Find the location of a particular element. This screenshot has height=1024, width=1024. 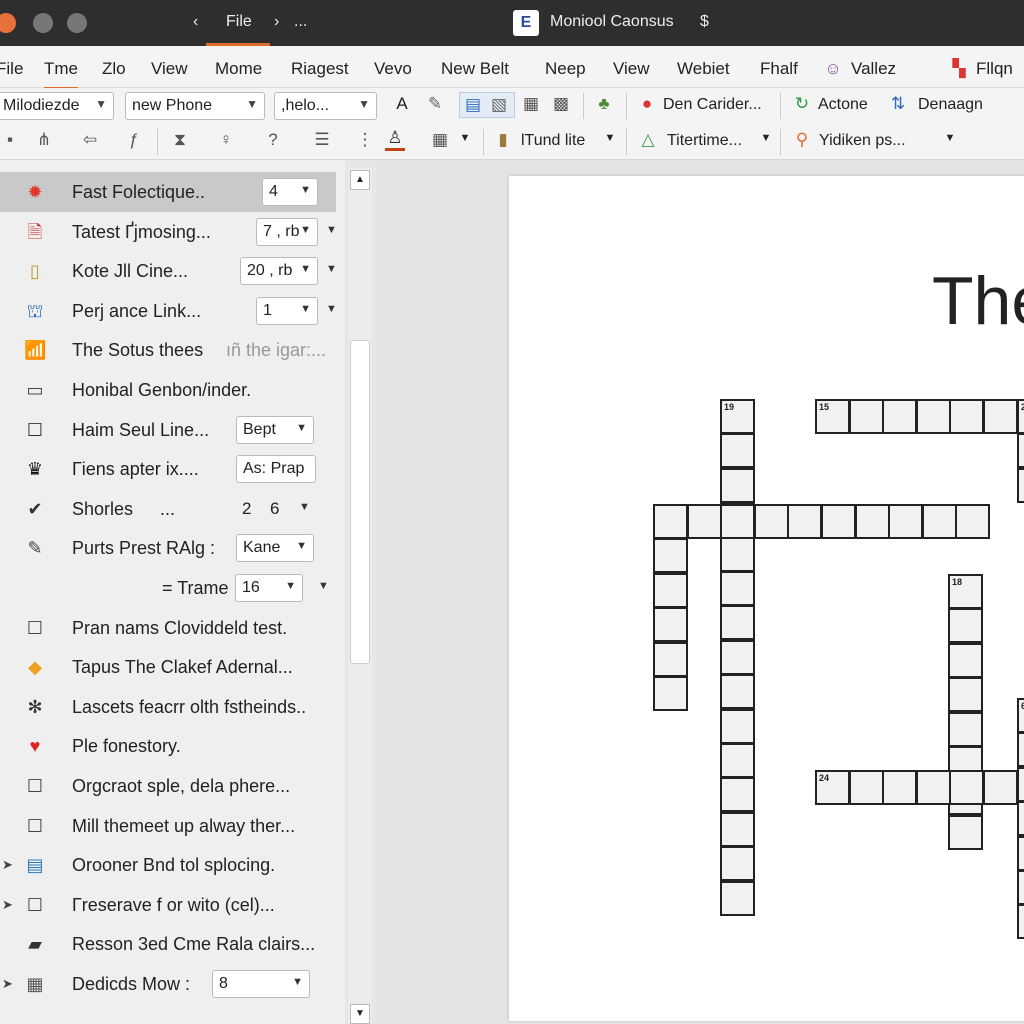

font-name-select: new Phone ▼ is located at coordinates (195, 106).